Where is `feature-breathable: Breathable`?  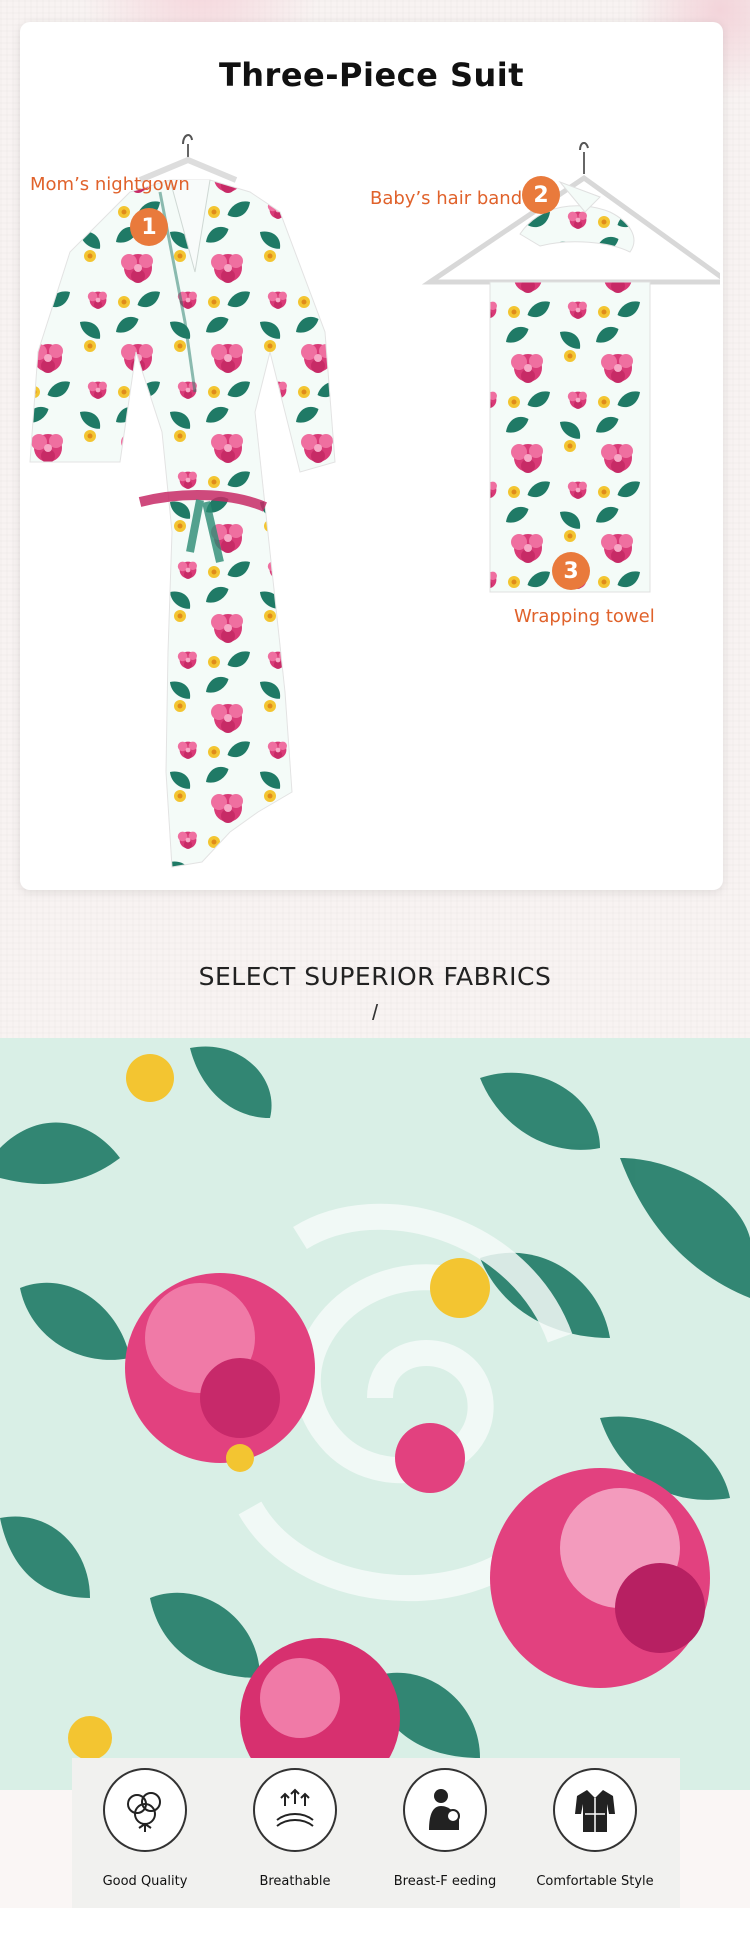
feature-breathable: Breathable is located at coordinates (295, 1828).